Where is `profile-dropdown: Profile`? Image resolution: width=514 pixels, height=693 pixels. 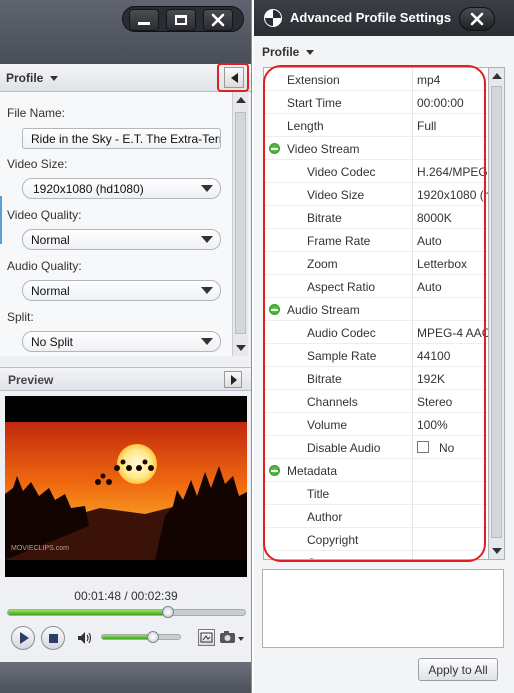
profile-dropdown: Profile is located at coordinates (288, 52).